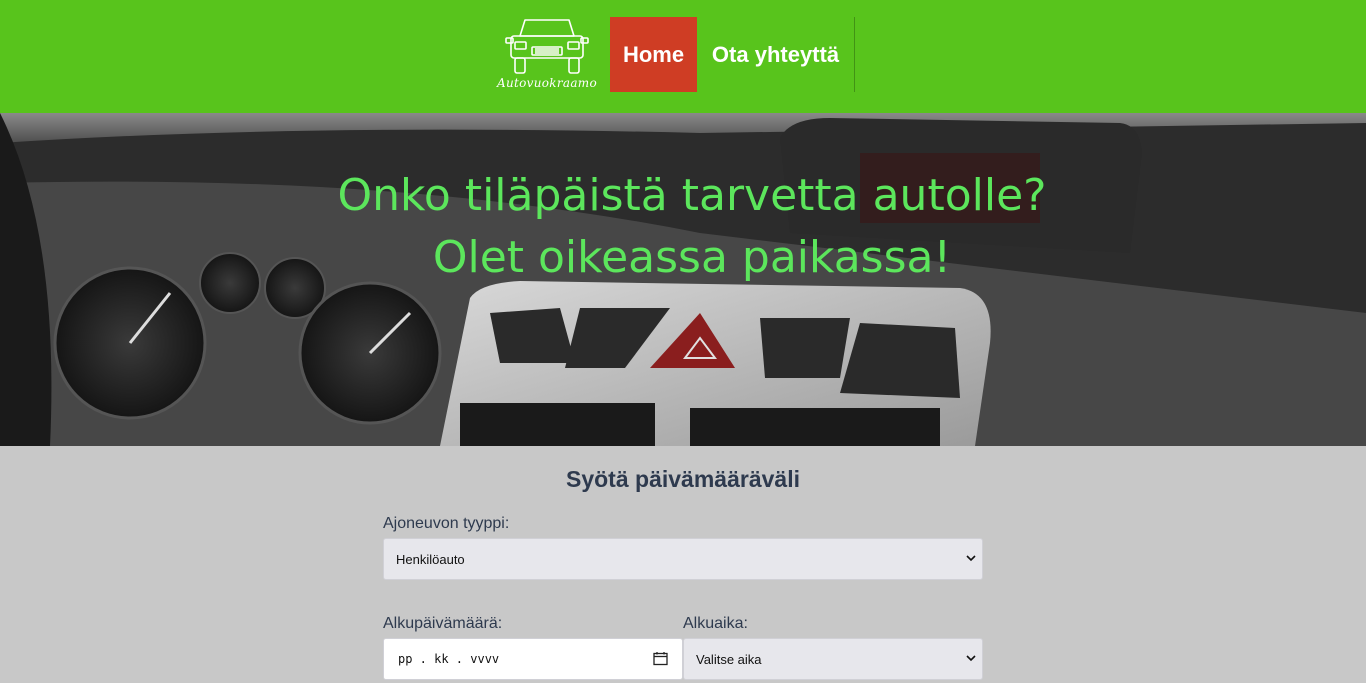 The width and height of the screenshot is (1366, 683). What do you see at coordinates (715, 623) in the screenshot?
I see `start-time-label: Alkuaika:` at bounding box center [715, 623].